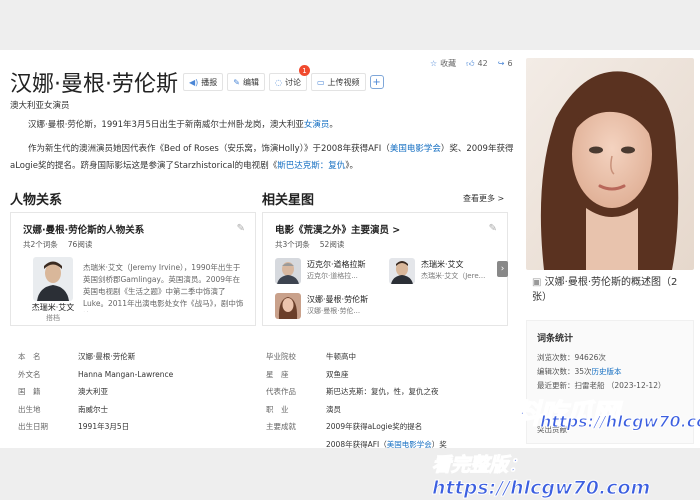 The height and width of the screenshot is (500, 700). Describe the element at coordinates (402, 271) in the screenshot. I see `jeremy-small-avatar` at that location.